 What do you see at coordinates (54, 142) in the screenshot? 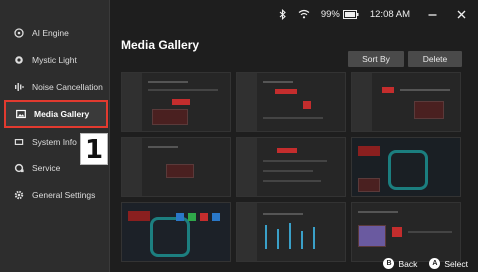
I see `sidebar-item-label: System Info` at bounding box center [54, 142].